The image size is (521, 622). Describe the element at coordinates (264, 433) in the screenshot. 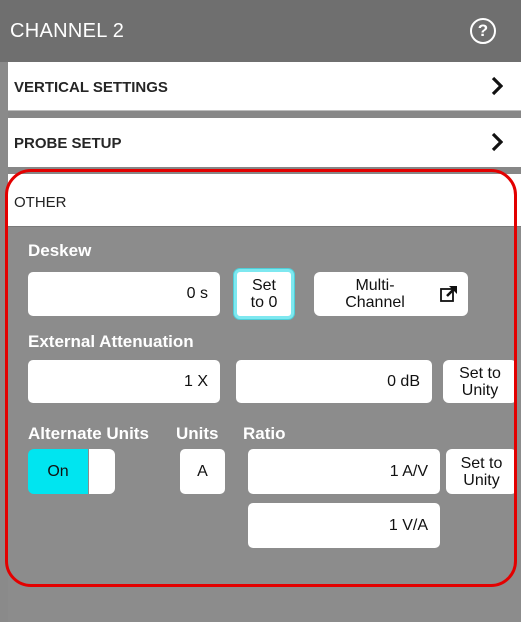

I see `ratio-label: Ratio` at that location.